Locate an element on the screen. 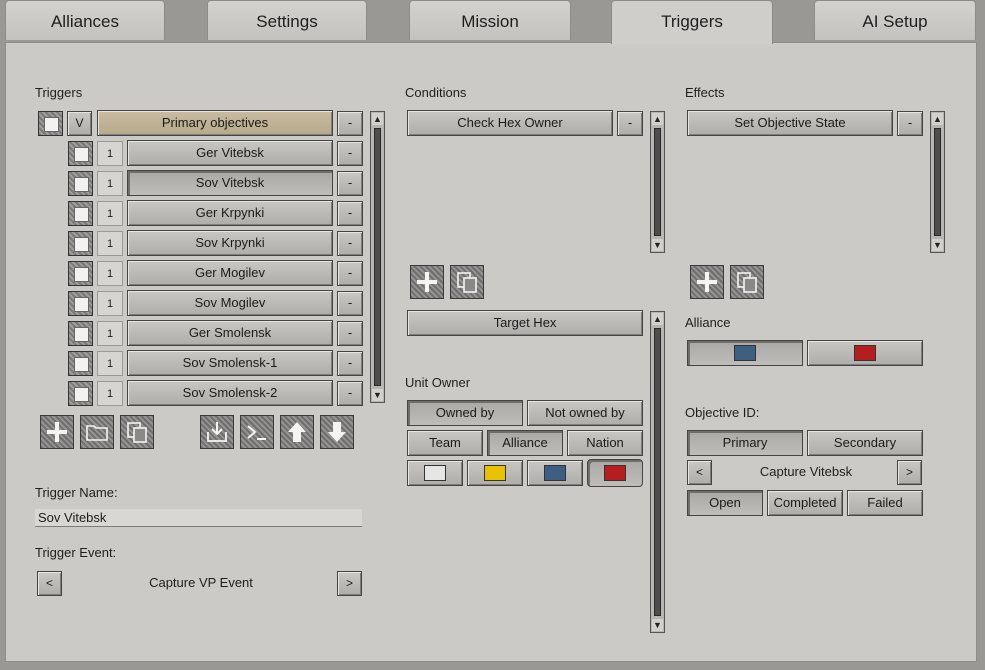 This screenshot has width=985, height=670. header-checkbox is located at coordinates (50, 123).